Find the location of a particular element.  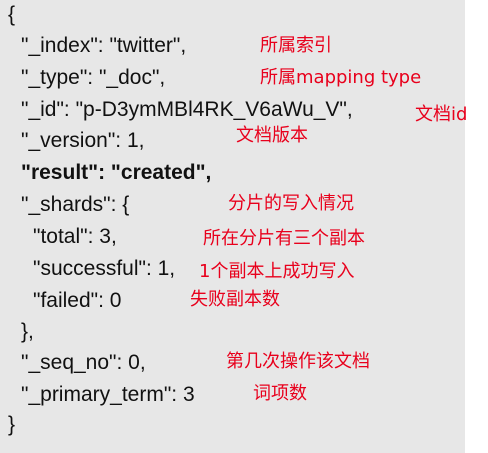

shards-field-line: "_shards": { is located at coordinates (75, 204).